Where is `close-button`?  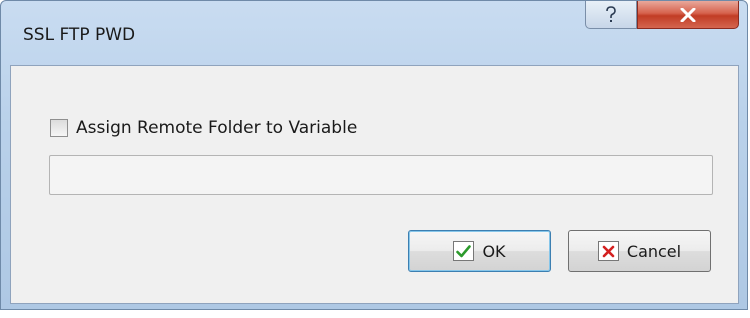
close-button is located at coordinates (688, 15).